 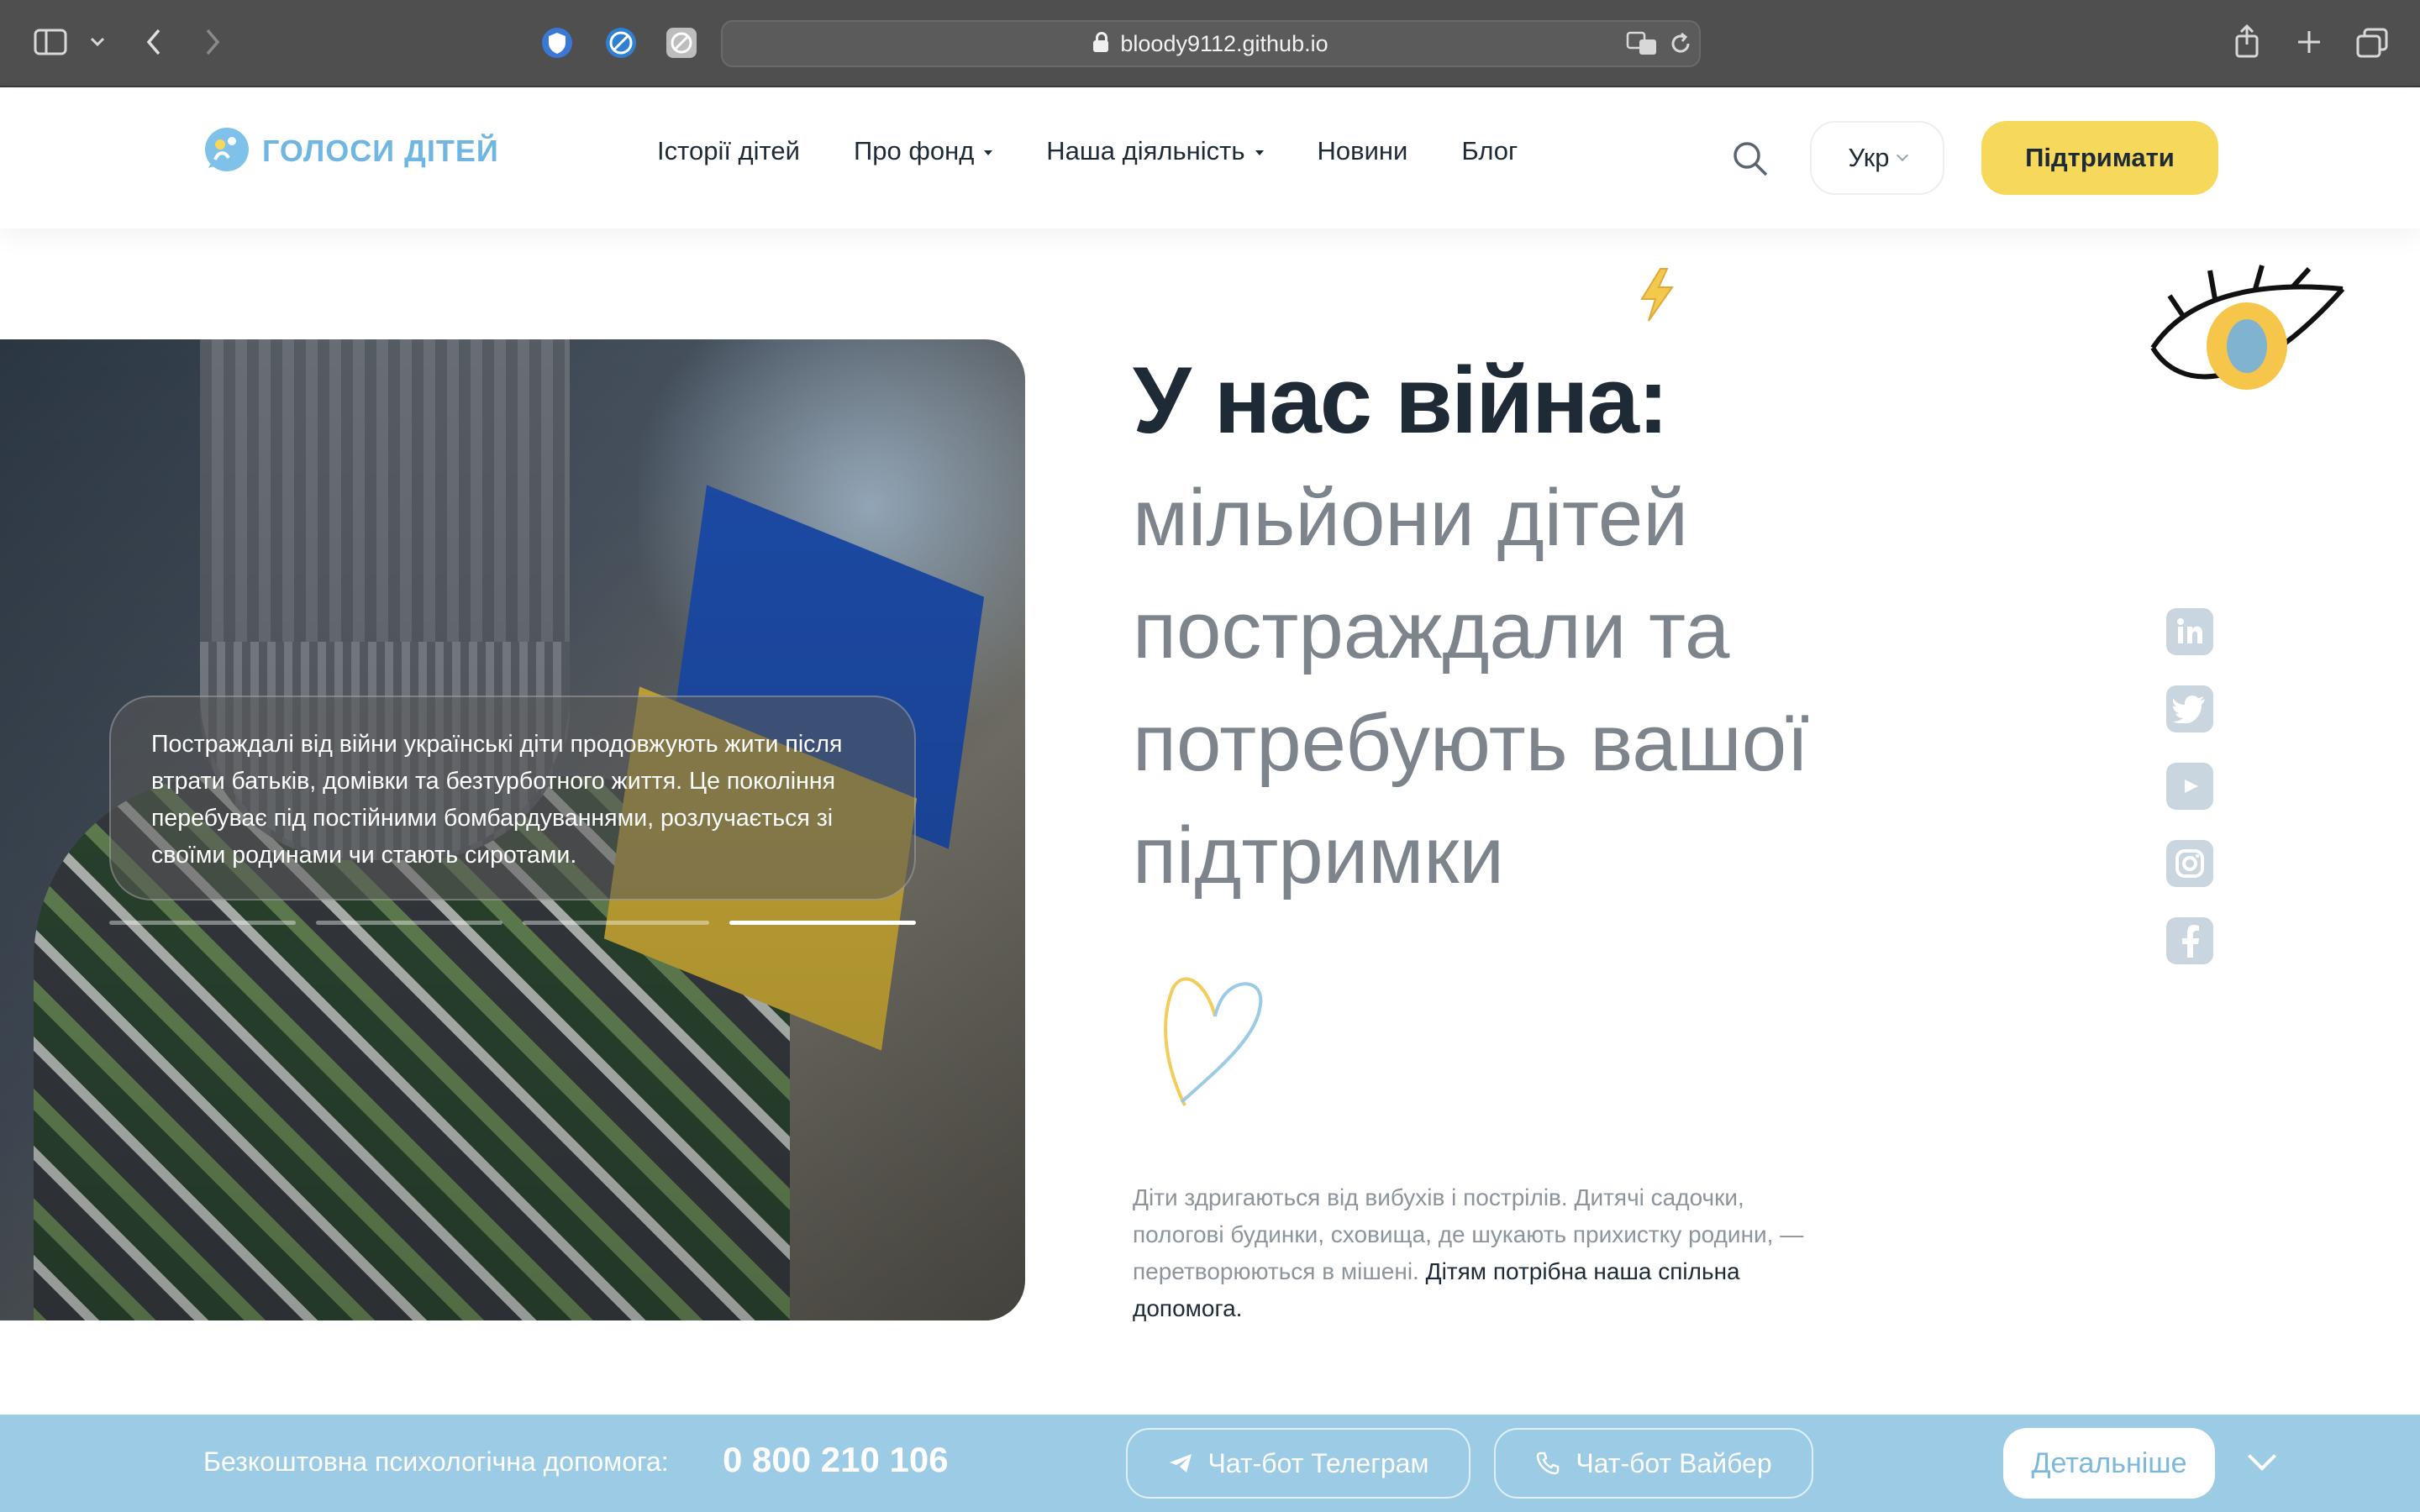 What do you see at coordinates (2247, 327) in the screenshot?
I see `eye-doodle-icon` at bounding box center [2247, 327].